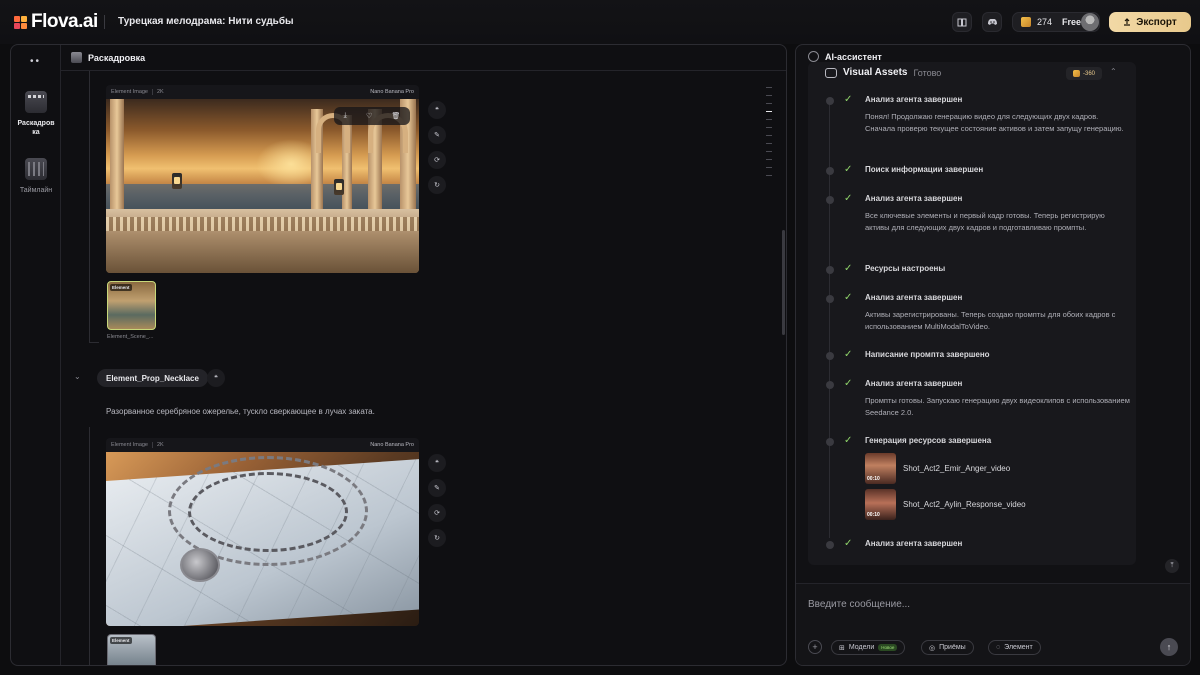  I want to click on coin-icon, so click(1026, 22).